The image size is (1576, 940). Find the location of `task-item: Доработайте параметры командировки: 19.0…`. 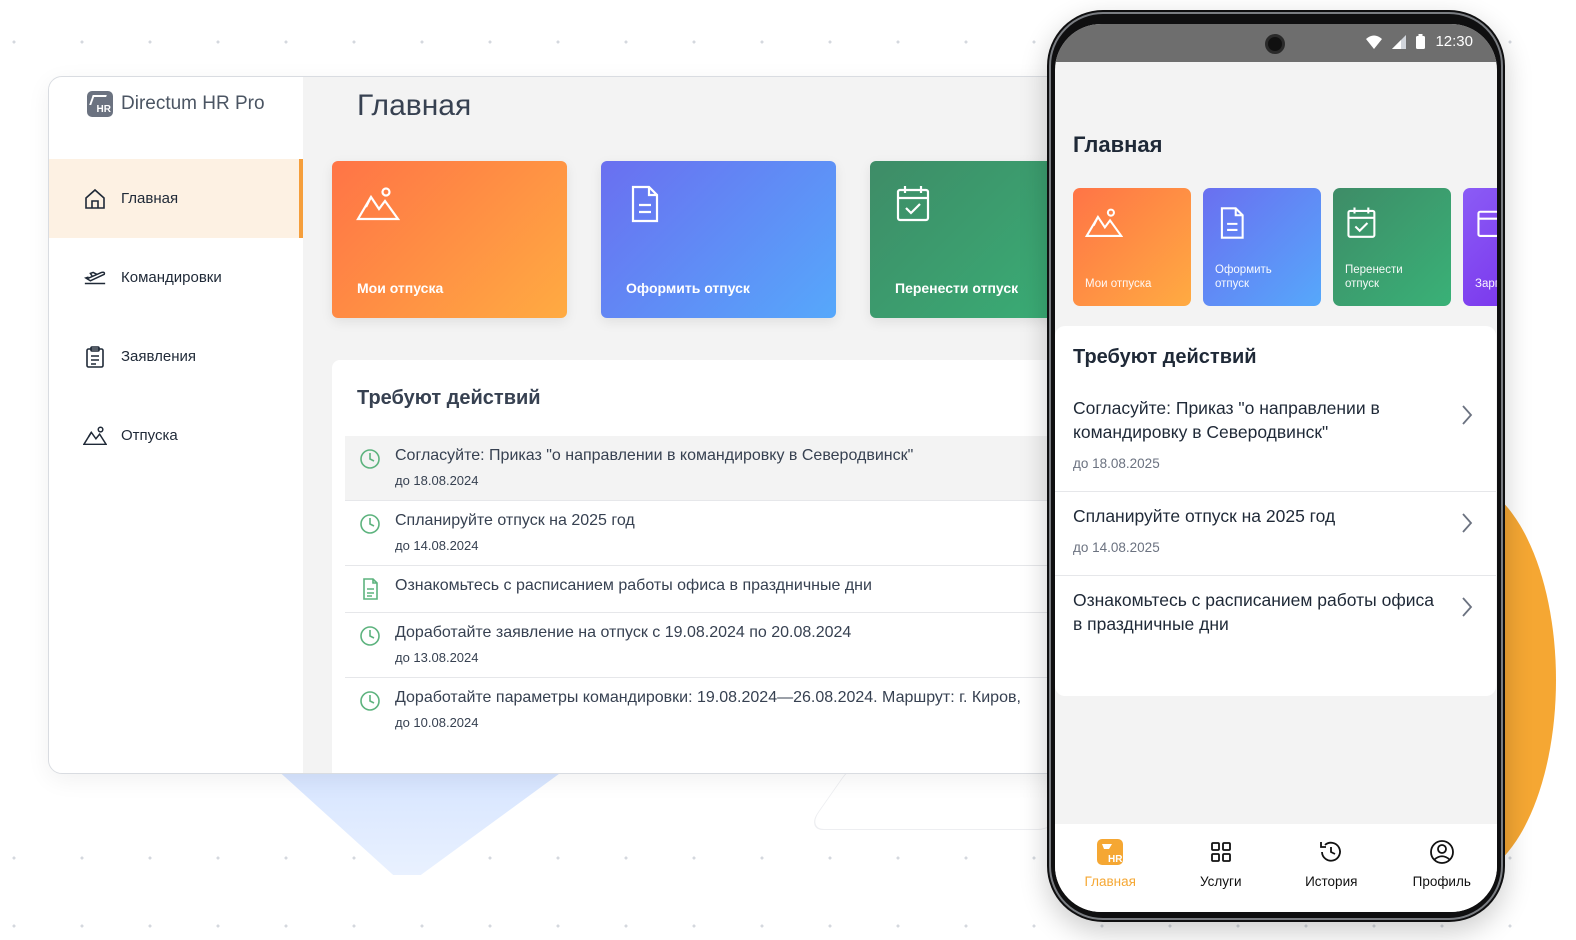

task-item: Доработайте параметры командировки: 19.0… is located at coordinates (725, 709).